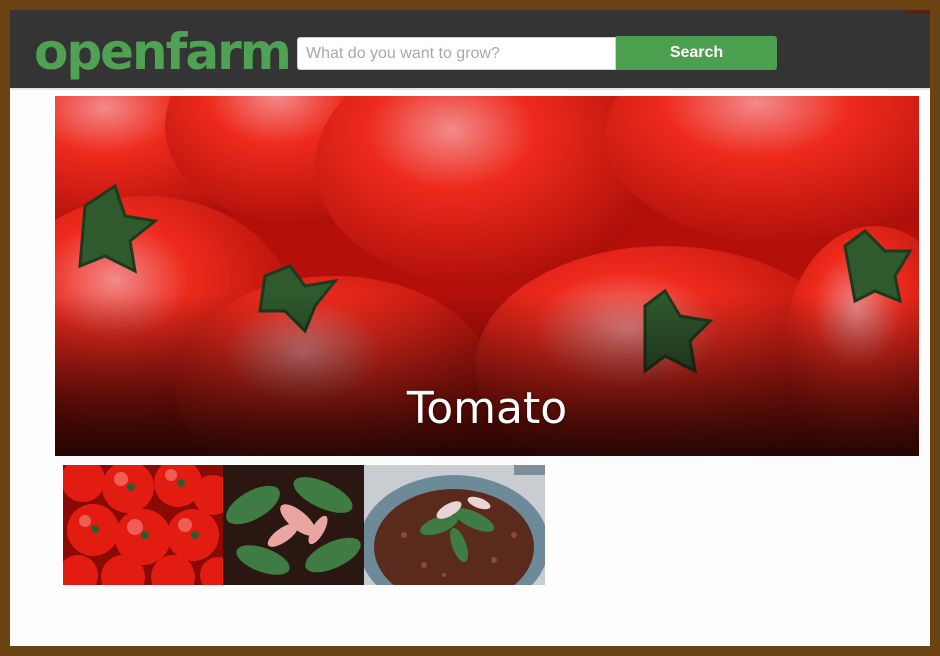 The width and height of the screenshot is (940, 656). Describe the element at coordinates (918, 12) in the screenshot. I see `corner-decoration` at that location.